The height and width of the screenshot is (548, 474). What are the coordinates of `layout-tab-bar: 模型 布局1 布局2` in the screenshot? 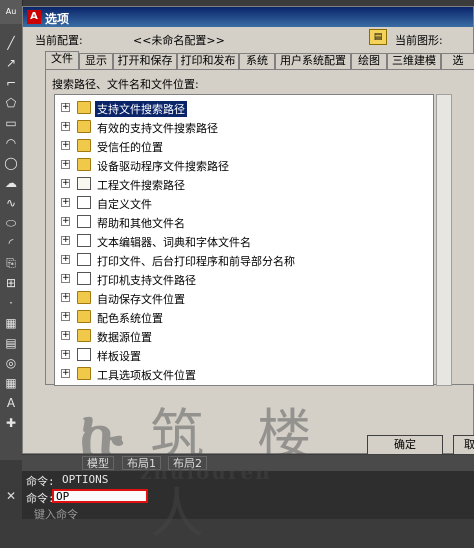 It's located at (248, 463).